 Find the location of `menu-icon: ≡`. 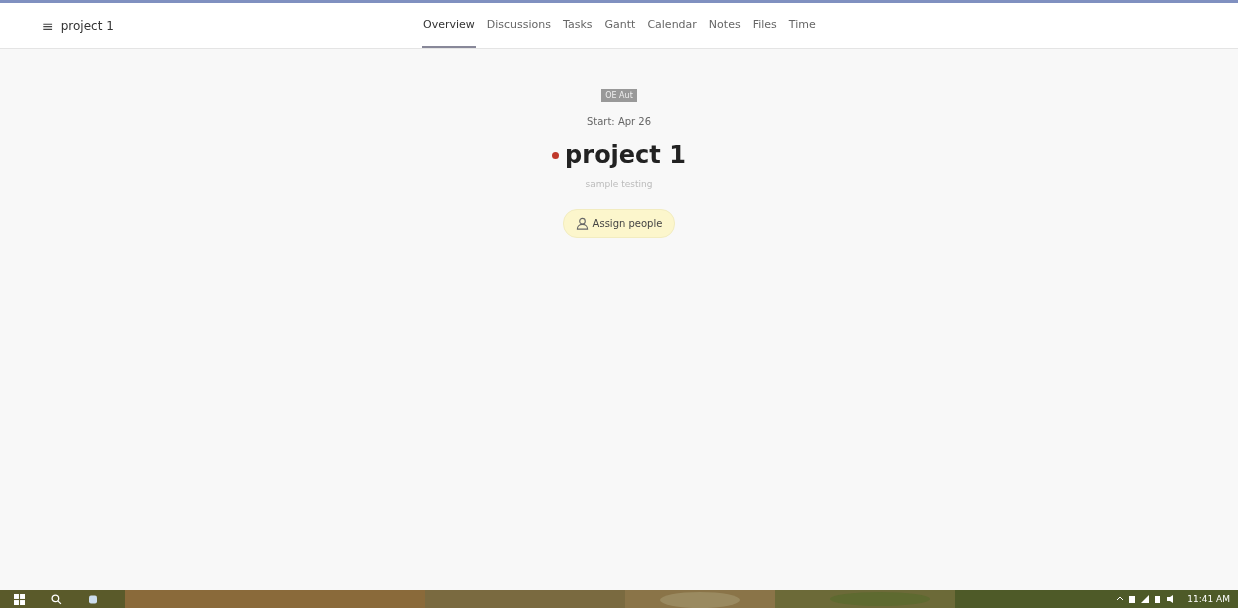

menu-icon: ≡ is located at coordinates (48, 25).